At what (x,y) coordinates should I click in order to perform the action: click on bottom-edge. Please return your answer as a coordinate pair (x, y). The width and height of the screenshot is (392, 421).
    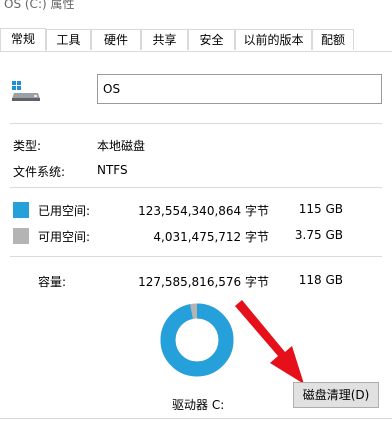
    Looking at the image, I should click on (196, 418).